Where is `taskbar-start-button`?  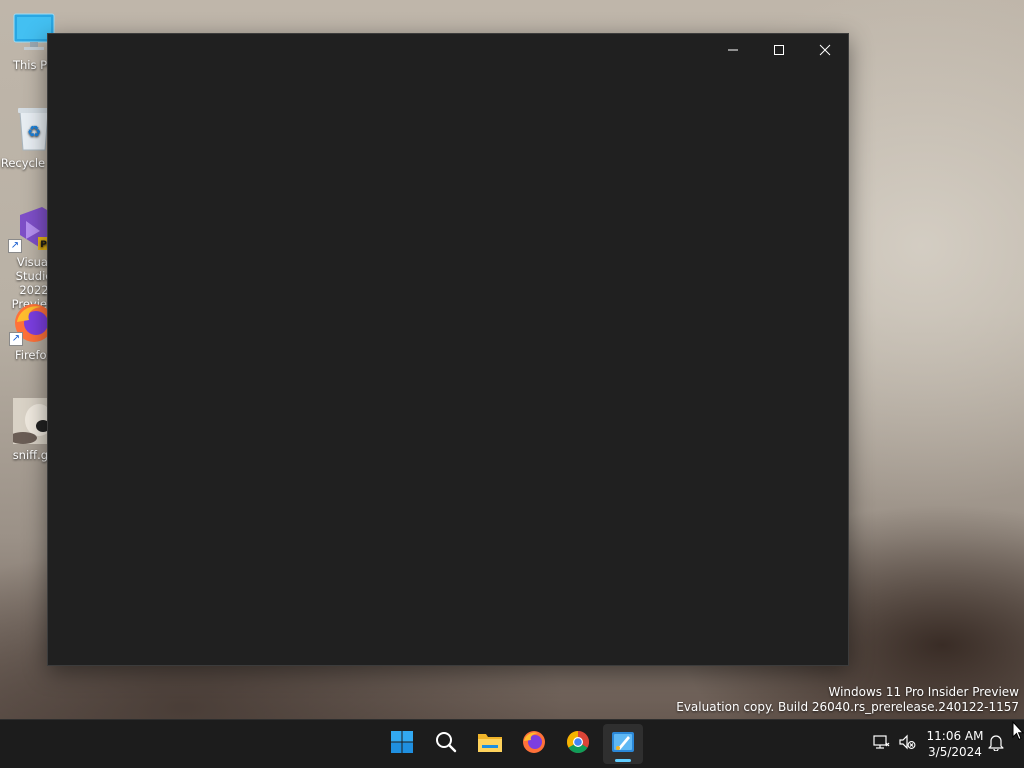
taskbar-start-button is located at coordinates (402, 744).